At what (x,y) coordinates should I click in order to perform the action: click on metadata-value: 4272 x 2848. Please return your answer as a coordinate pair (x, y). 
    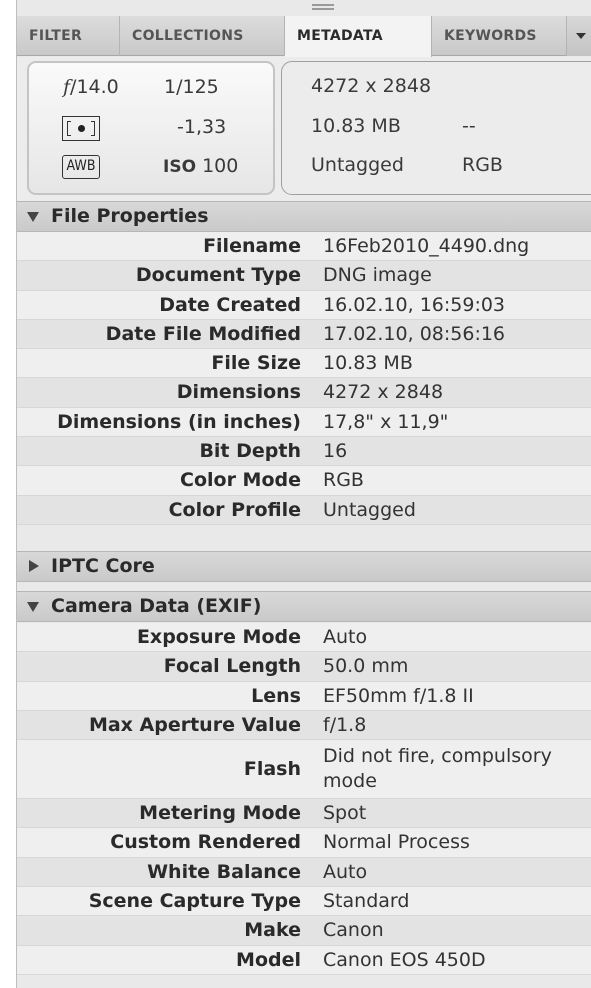
    Looking at the image, I should click on (457, 392).